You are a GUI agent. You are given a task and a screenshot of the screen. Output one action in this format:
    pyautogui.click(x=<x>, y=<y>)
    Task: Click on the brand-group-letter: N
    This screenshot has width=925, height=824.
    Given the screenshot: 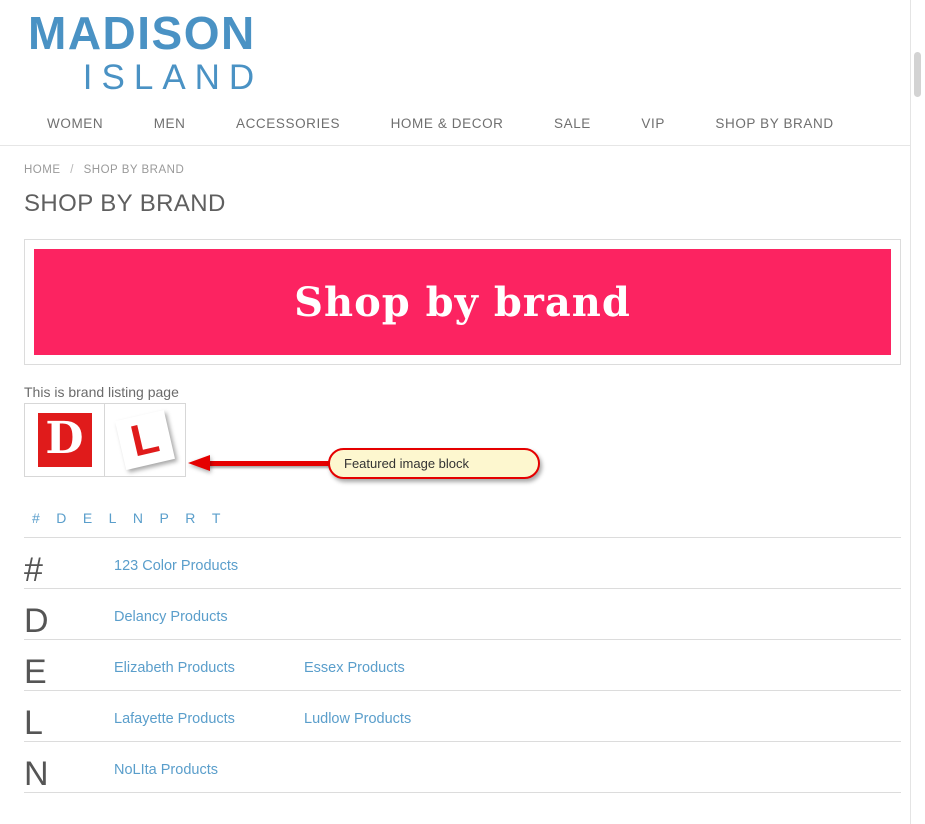 What is the action you would take?
    pyautogui.click(x=36, y=774)
    